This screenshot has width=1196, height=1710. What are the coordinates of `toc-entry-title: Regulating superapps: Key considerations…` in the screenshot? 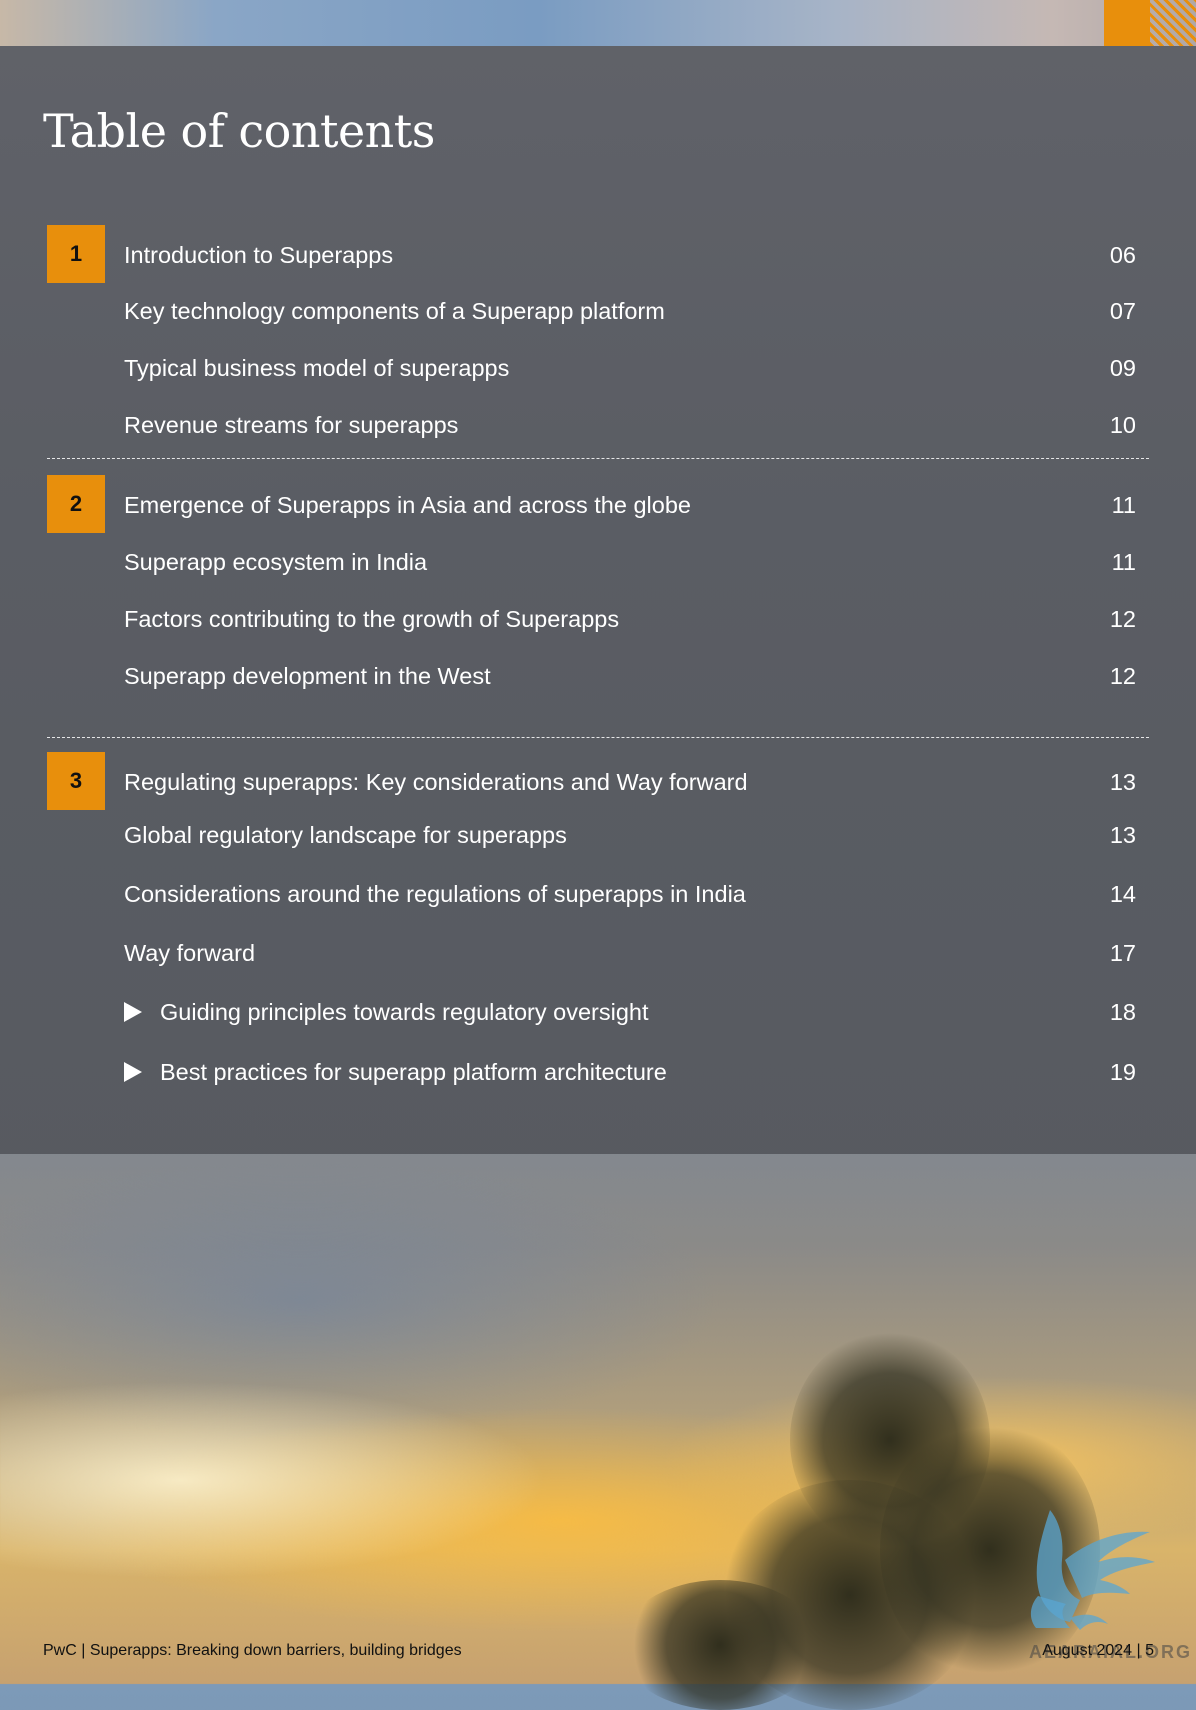 It's located at (436, 782).